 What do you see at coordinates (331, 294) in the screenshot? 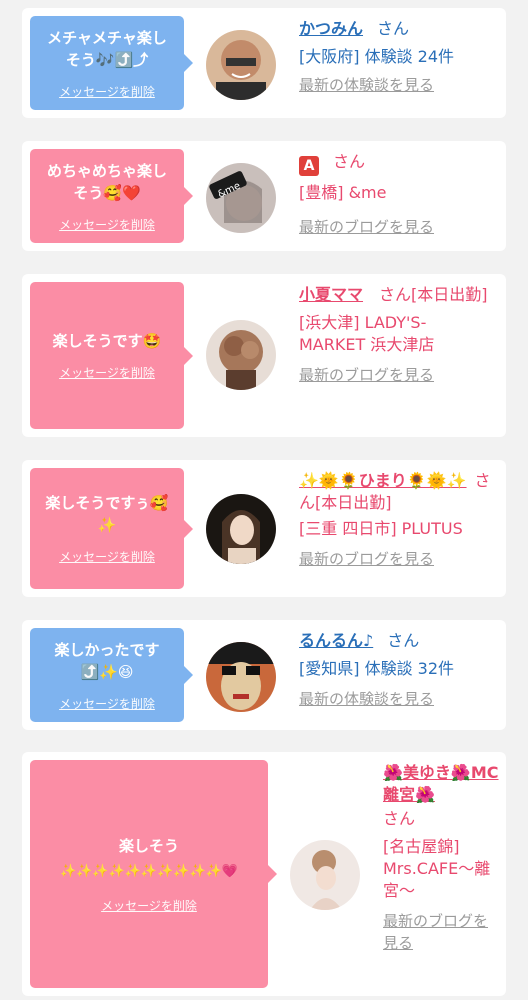
I see `user-name-link: 小夏ママ` at bounding box center [331, 294].